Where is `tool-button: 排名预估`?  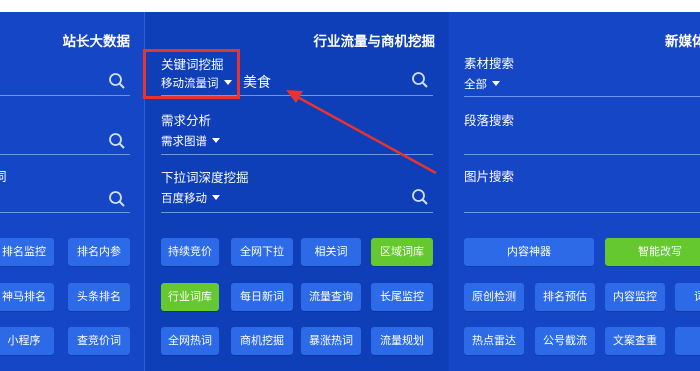 tool-button: 排名预估 is located at coordinates (565, 297).